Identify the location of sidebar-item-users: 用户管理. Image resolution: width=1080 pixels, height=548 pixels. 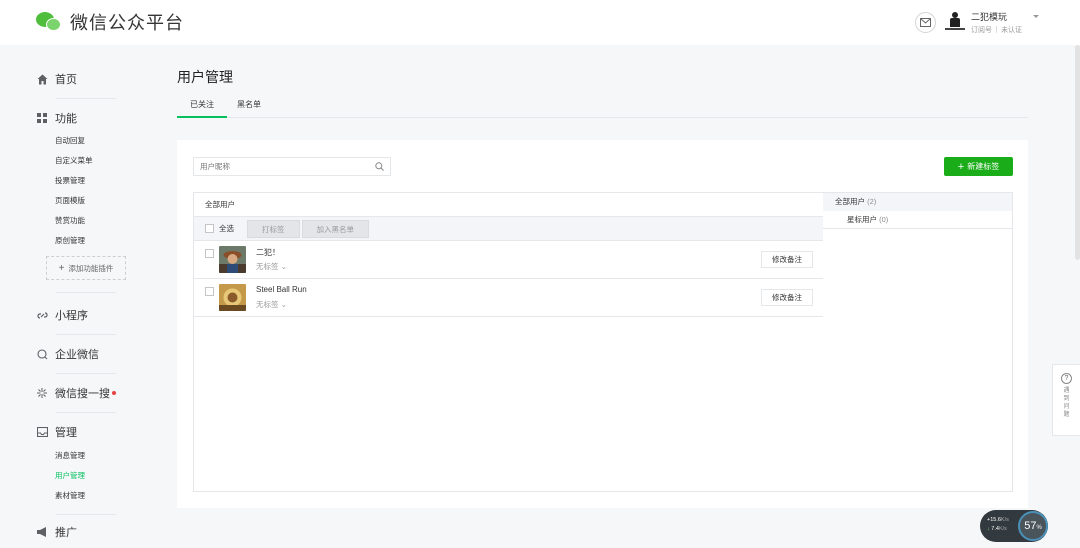
(81, 476).